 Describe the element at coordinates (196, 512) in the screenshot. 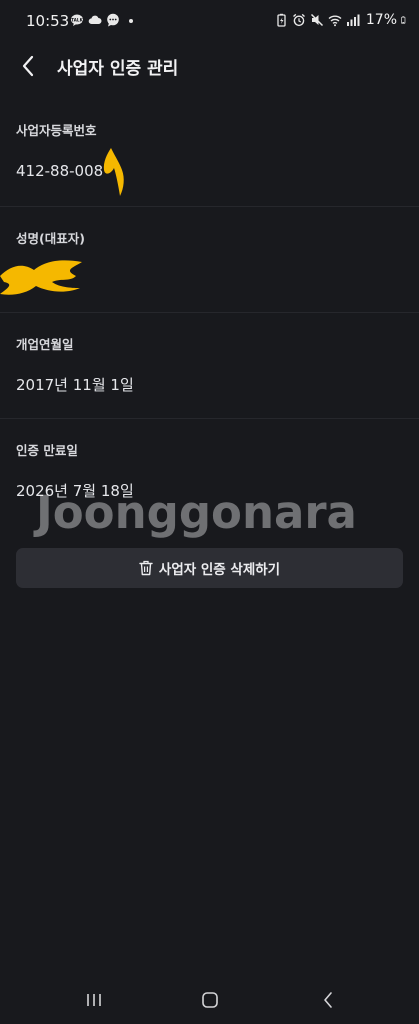

I see `watermark: Joonggonara` at that location.